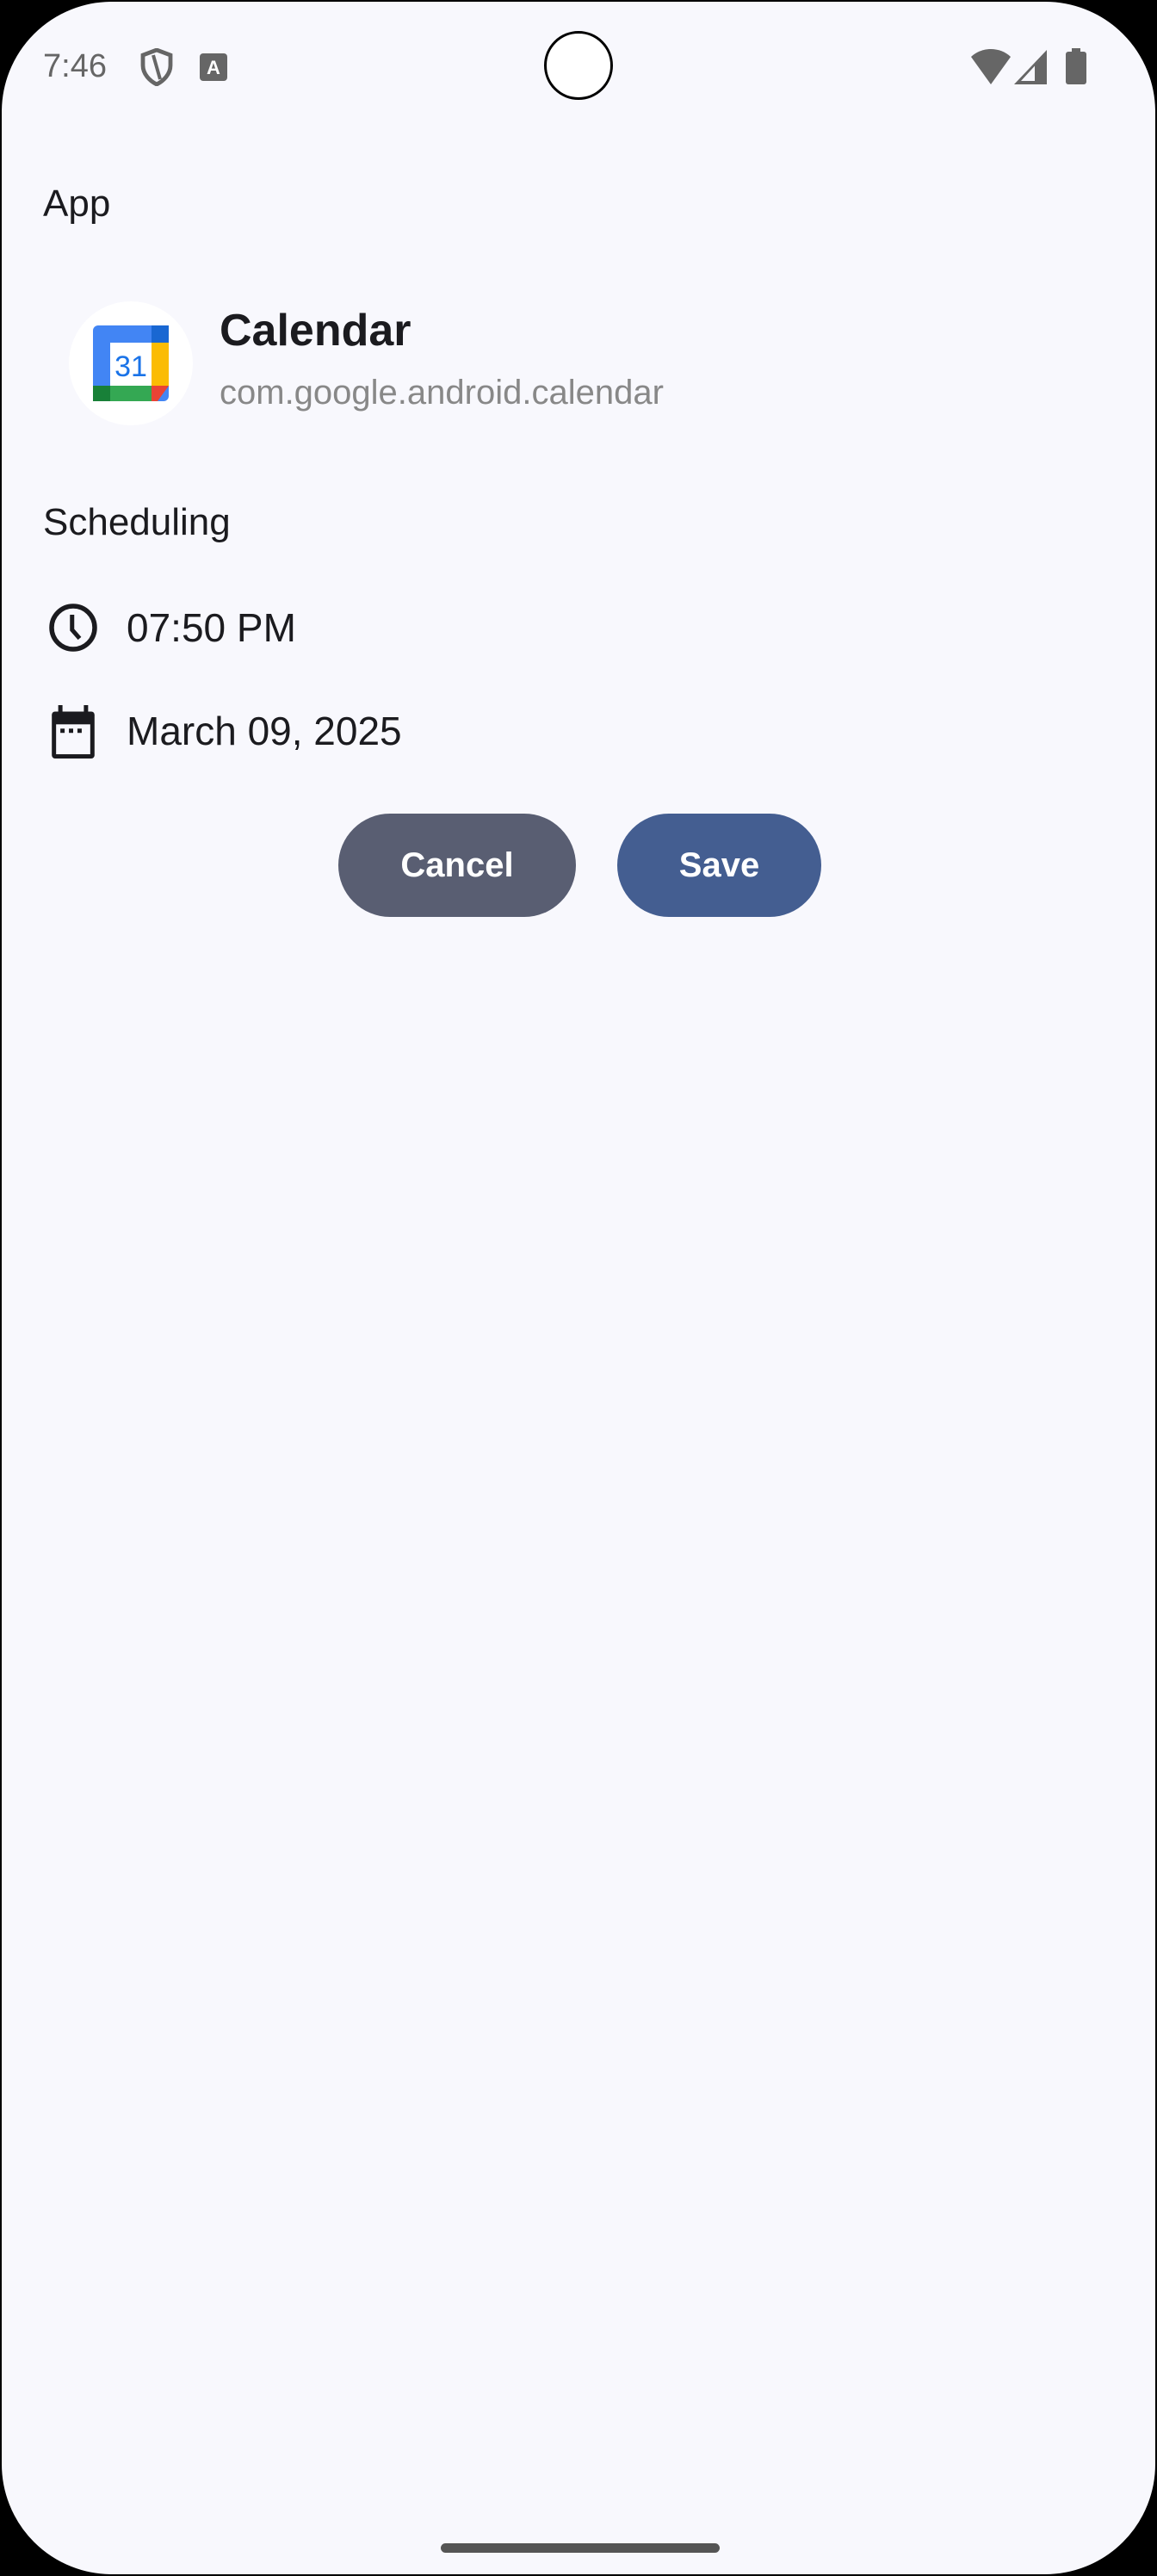 Image resolution: width=1157 pixels, height=2576 pixels. I want to click on font-a-icon: A, so click(214, 67).